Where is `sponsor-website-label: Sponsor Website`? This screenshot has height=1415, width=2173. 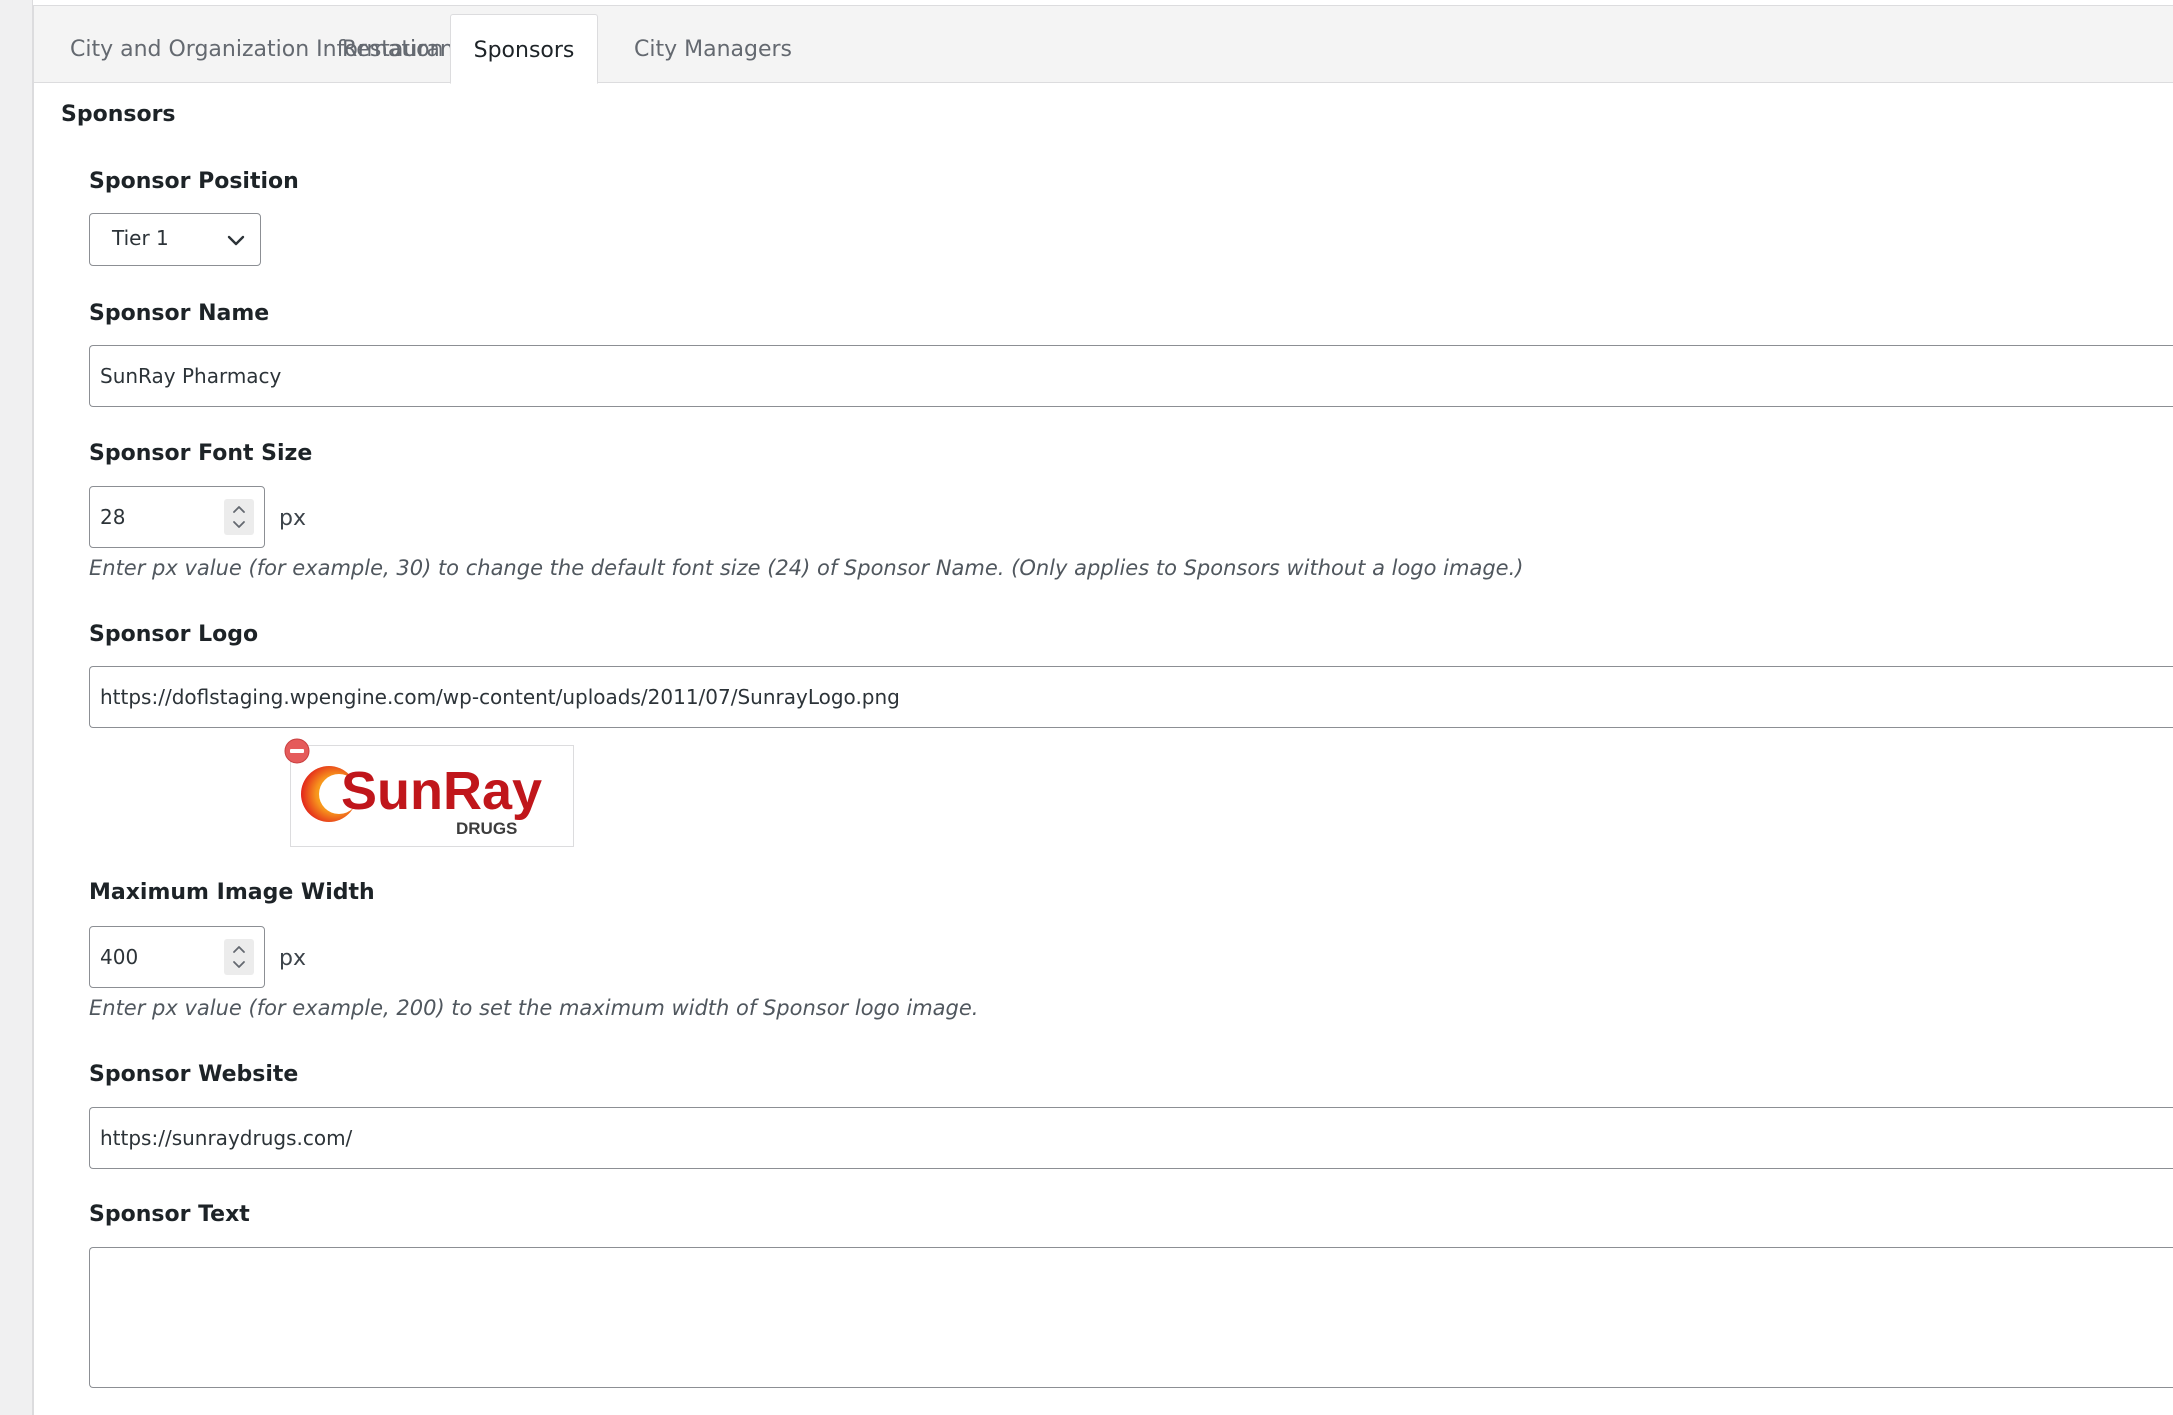
sponsor-website-label: Sponsor Website is located at coordinates (194, 1074).